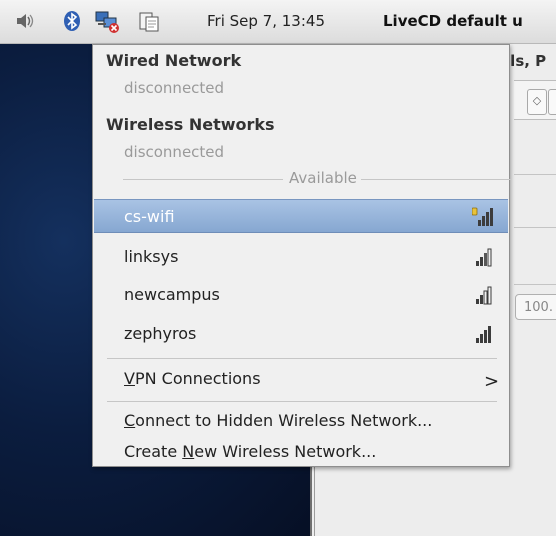  I want to click on network-item-zephyros: zephyros, so click(301, 334).